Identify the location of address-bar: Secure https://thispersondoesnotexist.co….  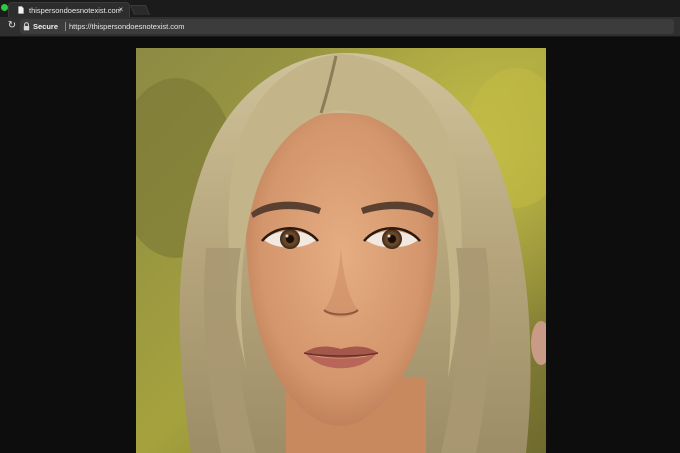
(347, 26).